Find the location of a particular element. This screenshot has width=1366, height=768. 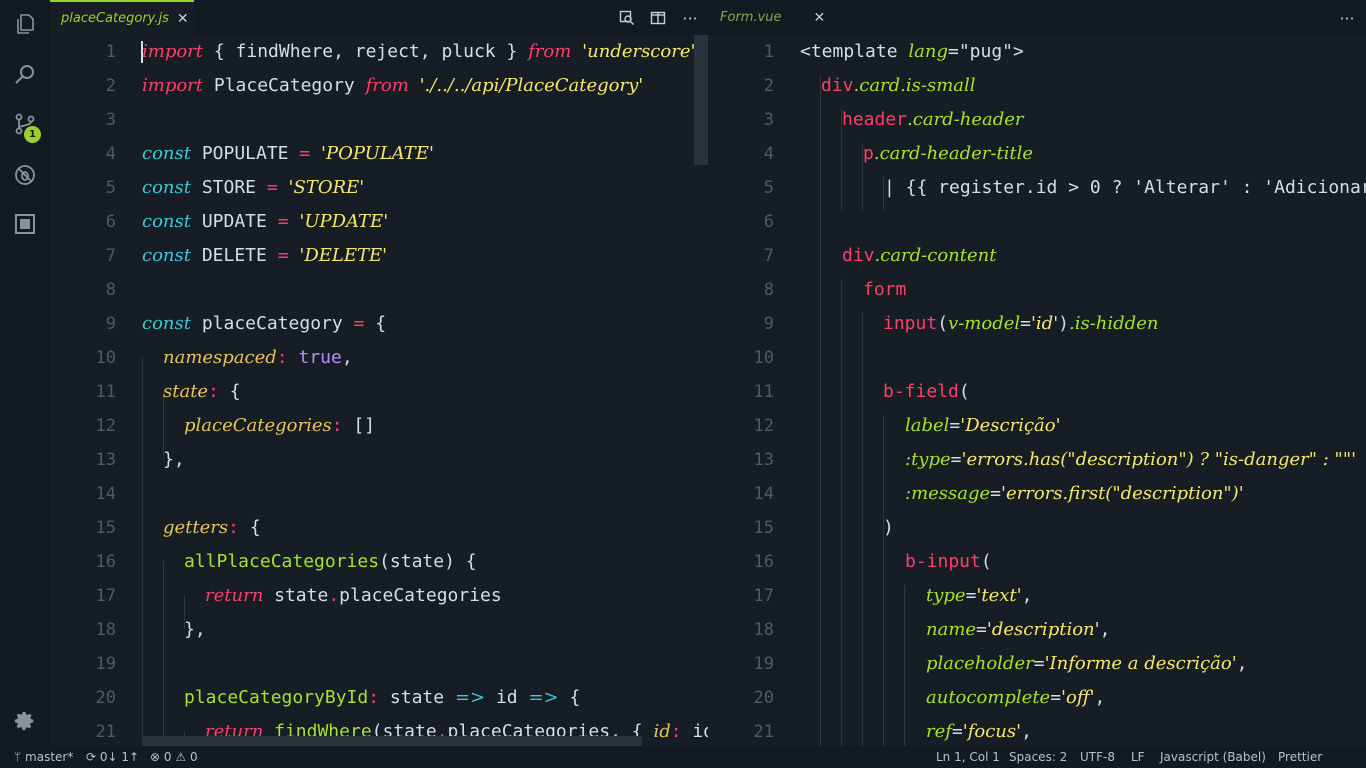

open-changes-icon is located at coordinates (627, 18).